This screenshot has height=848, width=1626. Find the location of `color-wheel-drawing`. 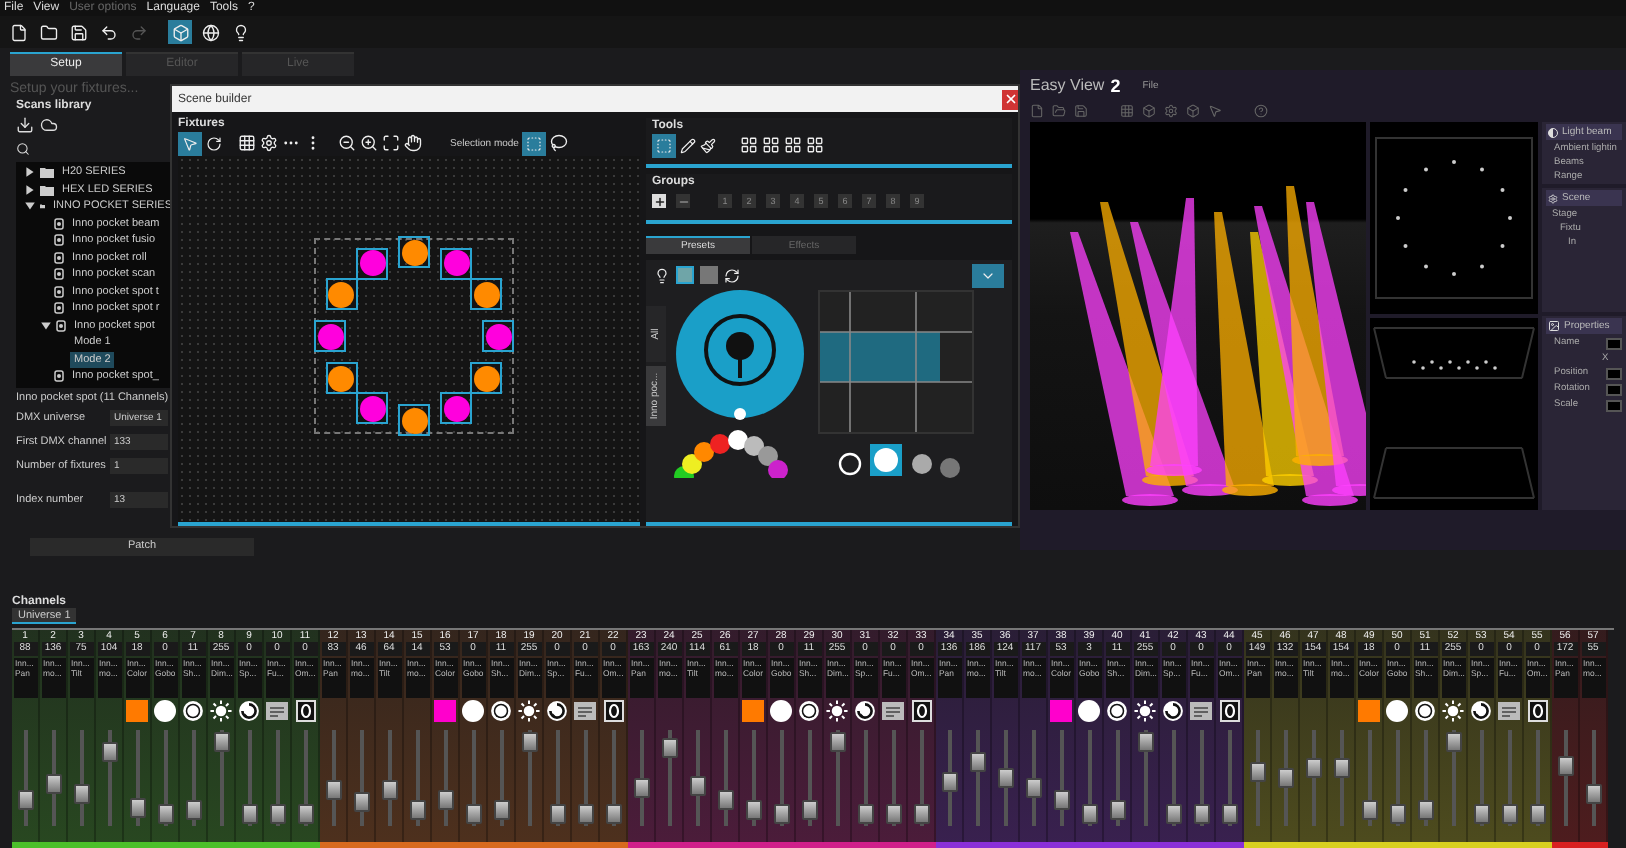

color-wheel-drawing is located at coordinates (732, 452).